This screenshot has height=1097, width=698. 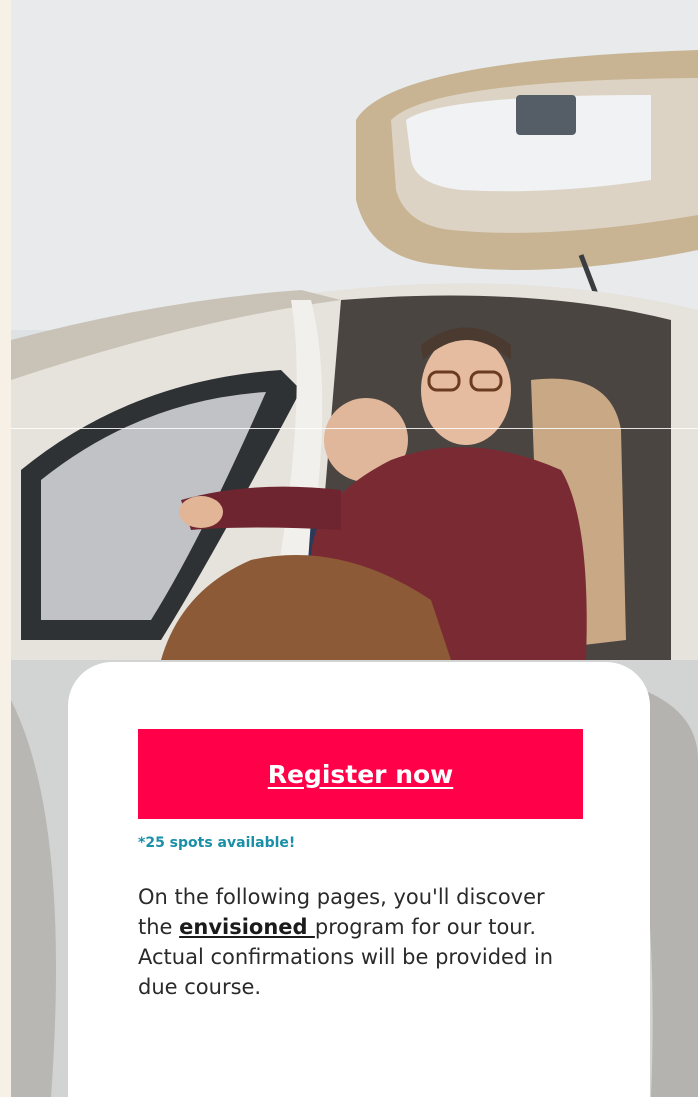 What do you see at coordinates (5, 548) in the screenshot?
I see `left-edge-strip` at bounding box center [5, 548].